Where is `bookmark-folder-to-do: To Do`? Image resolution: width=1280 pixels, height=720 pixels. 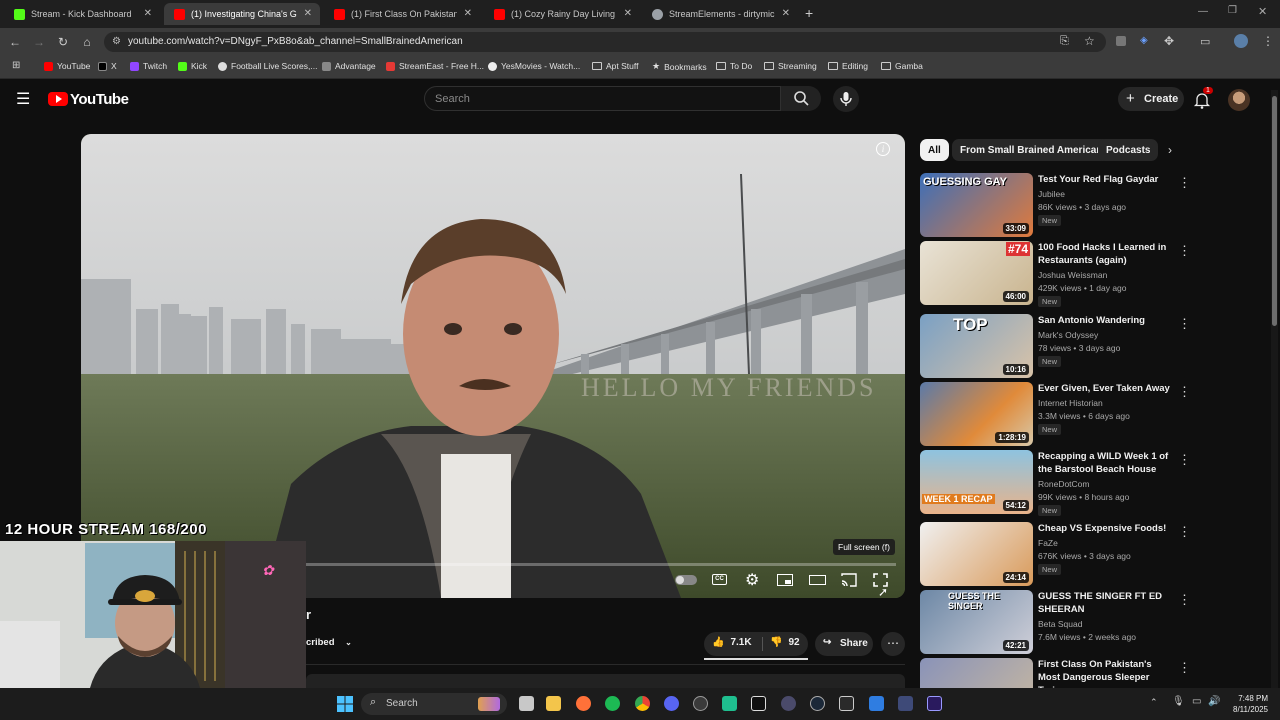 bookmark-folder-to-do: To Do is located at coordinates (734, 66).